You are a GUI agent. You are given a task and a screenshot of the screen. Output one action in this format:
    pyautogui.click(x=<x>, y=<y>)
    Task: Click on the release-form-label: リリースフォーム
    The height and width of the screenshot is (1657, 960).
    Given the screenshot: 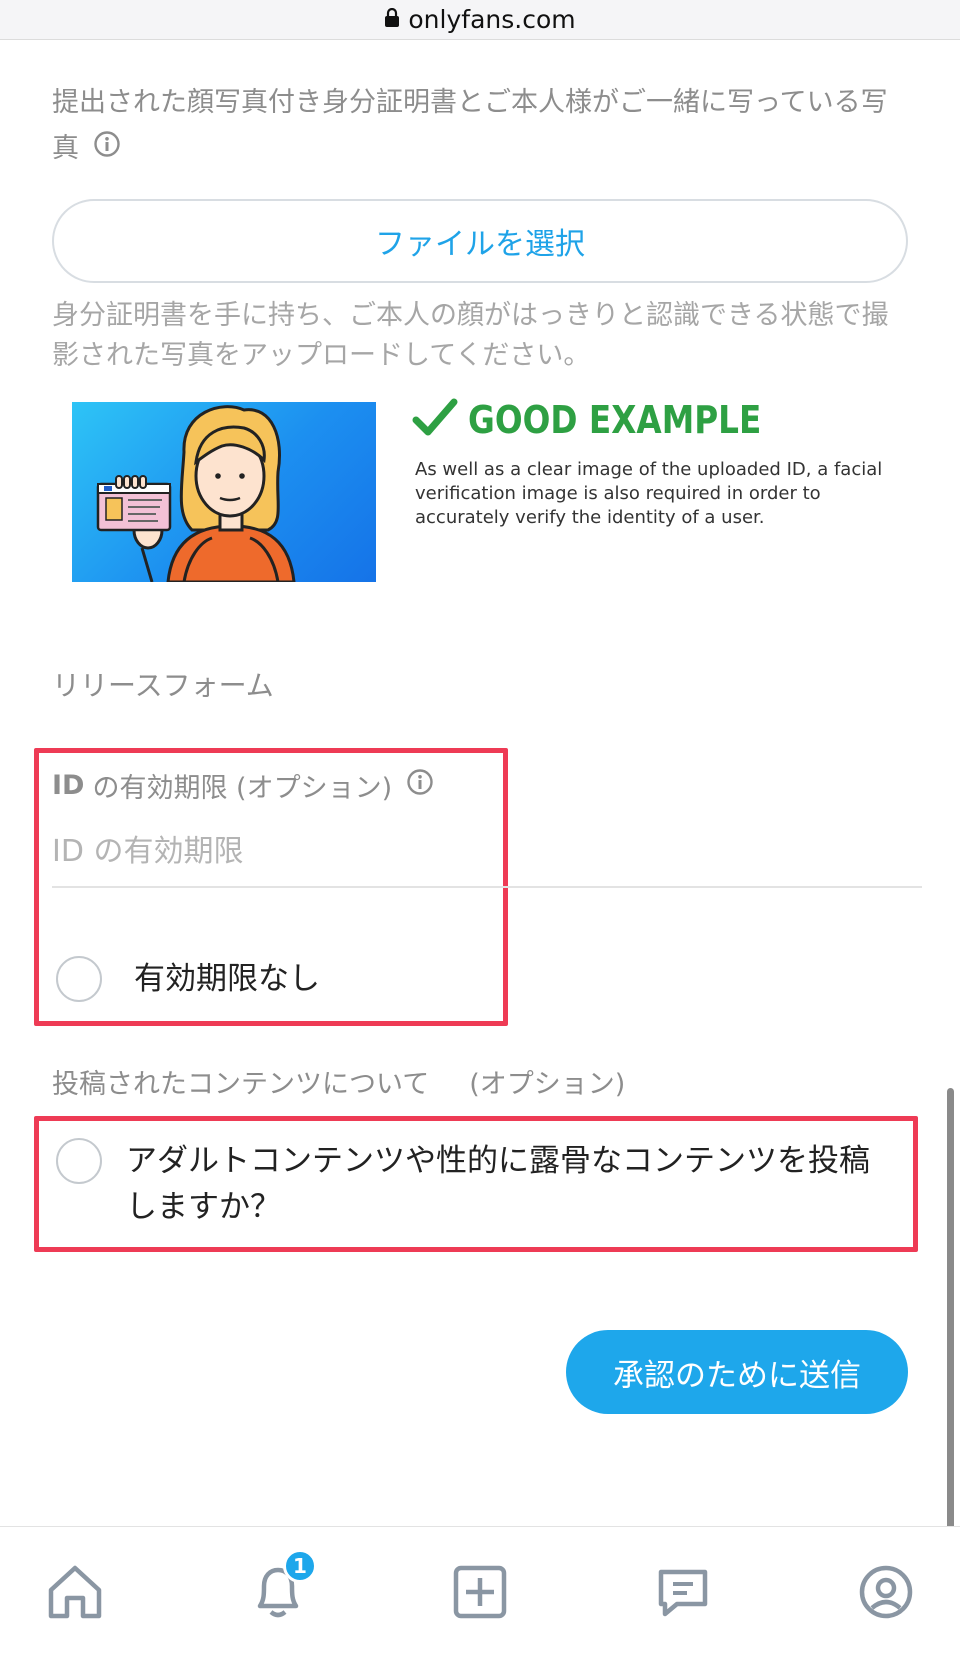 What is the action you would take?
    pyautogui.click(x=163, y=685)
    